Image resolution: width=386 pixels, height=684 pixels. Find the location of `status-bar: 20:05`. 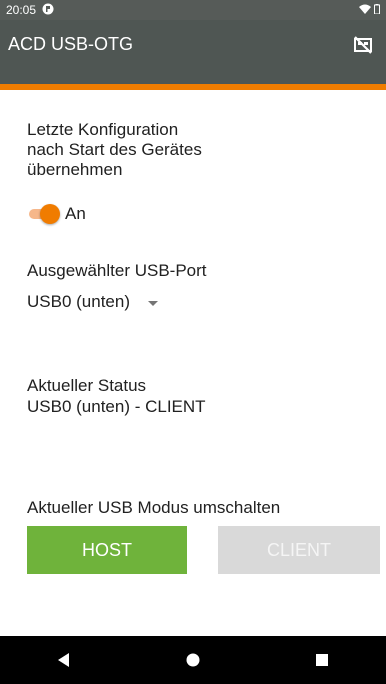

status-bar: 20:05 is located at coordinates (193, 10).